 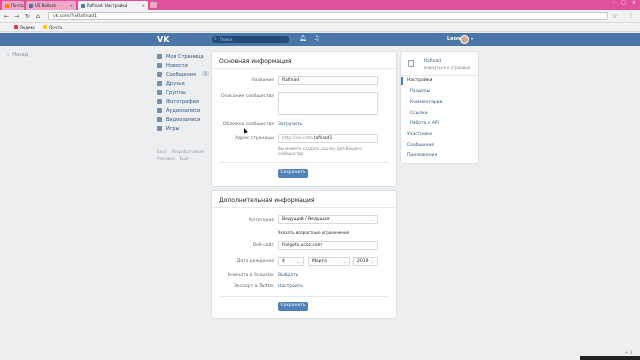 What do you see at coordinates (38, 16) in the screenshot?
I see `home-icon: ⌂` at bounding box center [38, 16].